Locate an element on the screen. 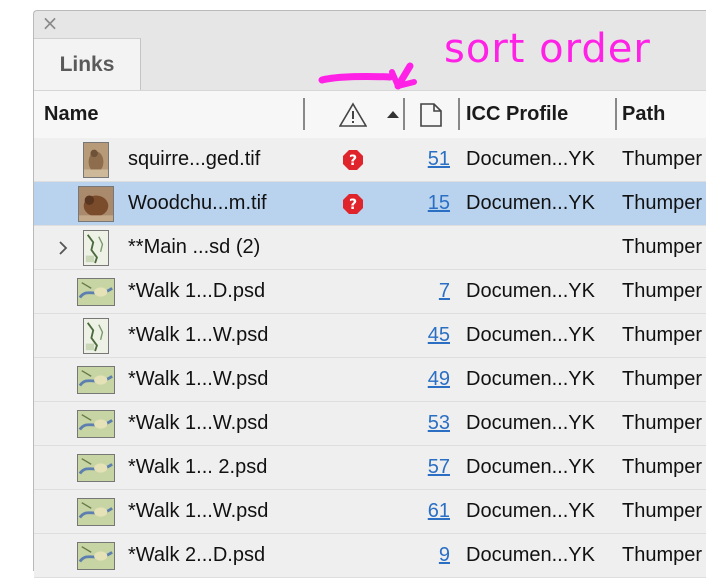  file-name: *Walk 2...D.psd is located at coordinates (197, 555).